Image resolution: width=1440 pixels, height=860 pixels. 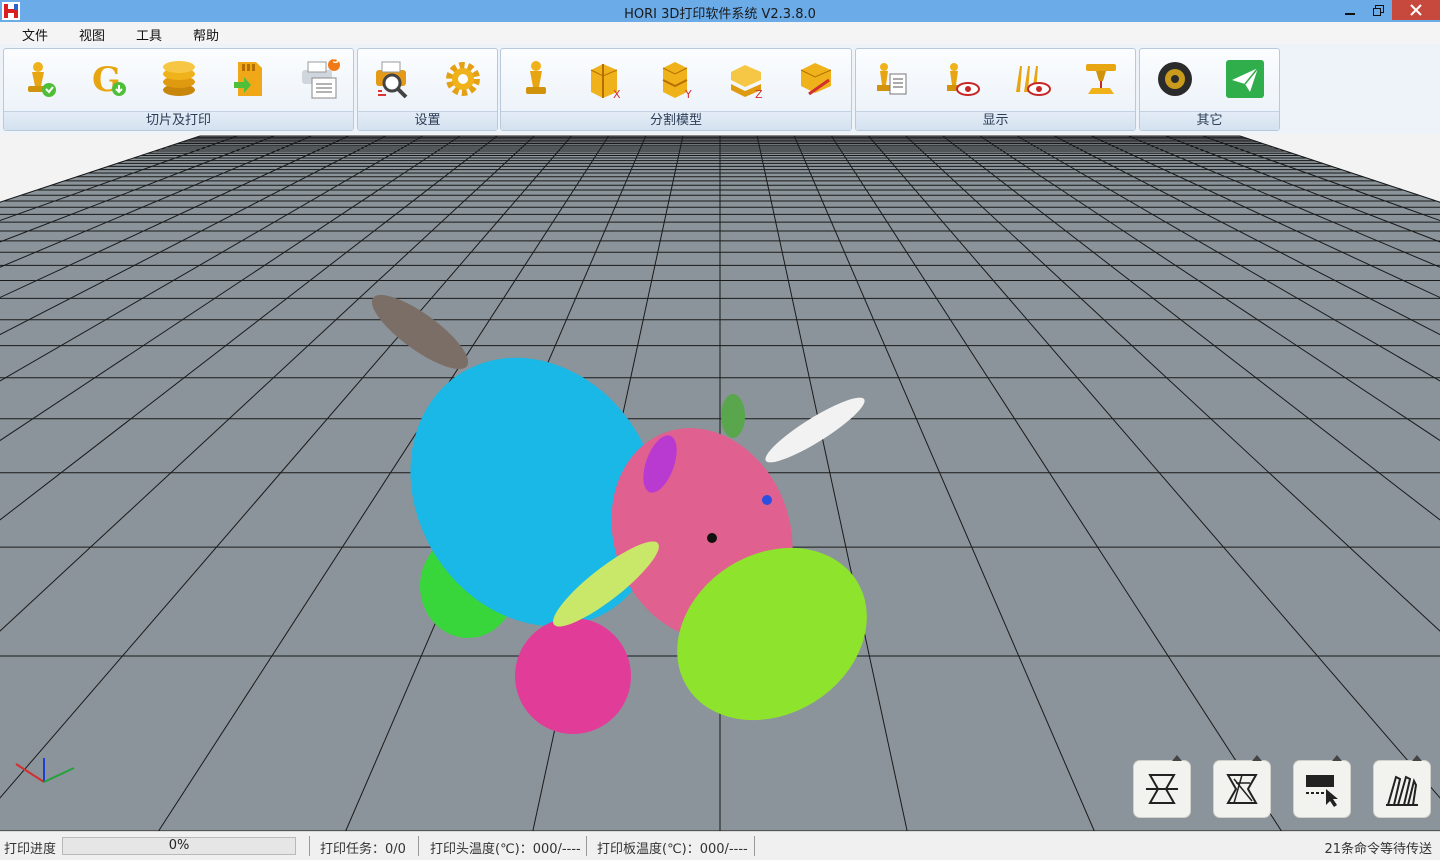 I want to click on model-list-icon, so click(x=892, y=79).